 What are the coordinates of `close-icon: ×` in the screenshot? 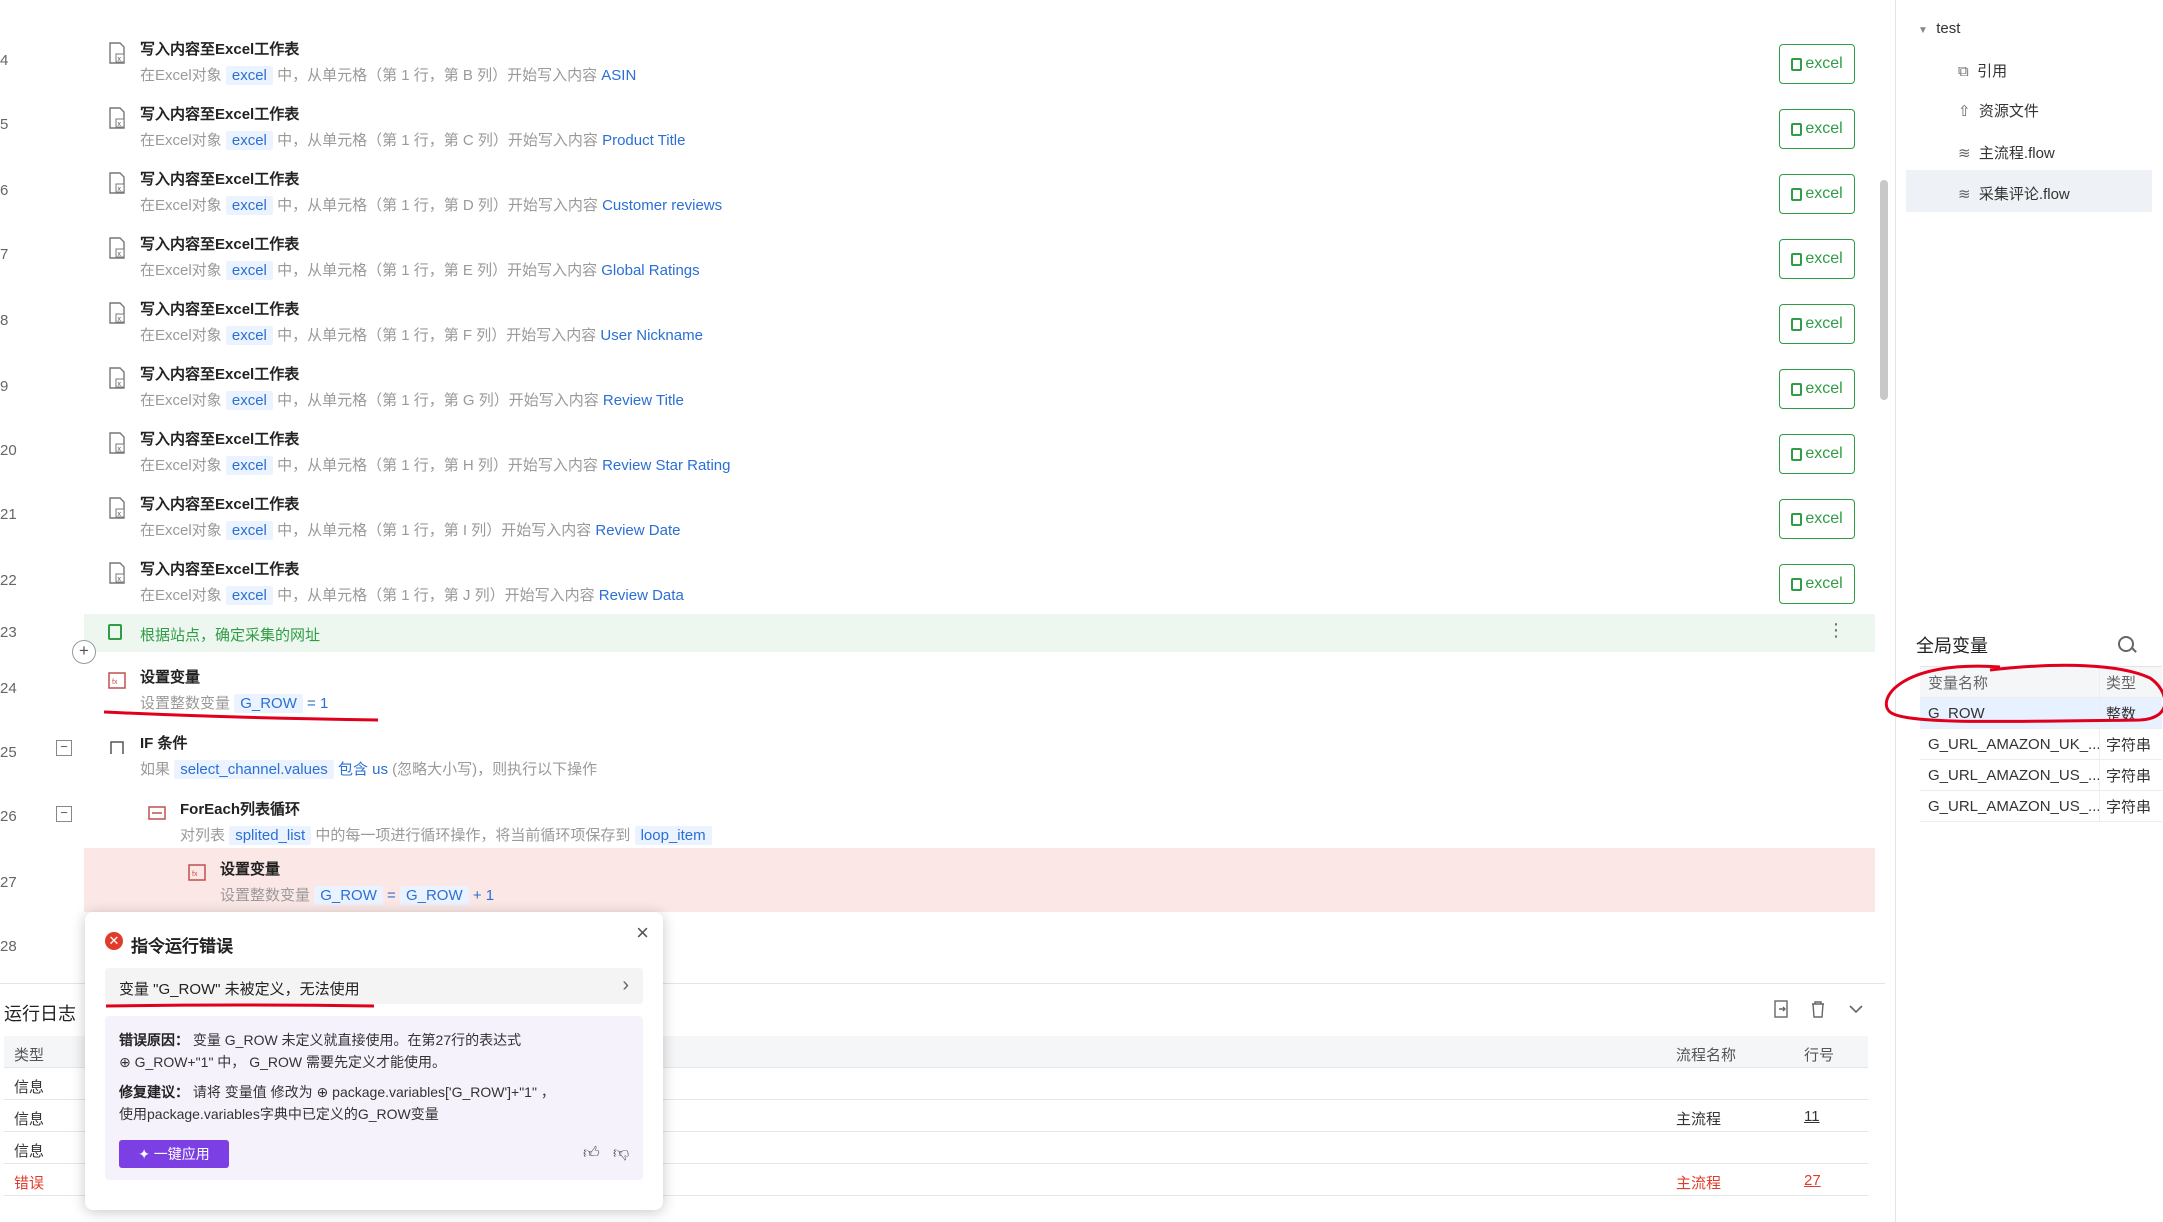 It's located at (642, 933).